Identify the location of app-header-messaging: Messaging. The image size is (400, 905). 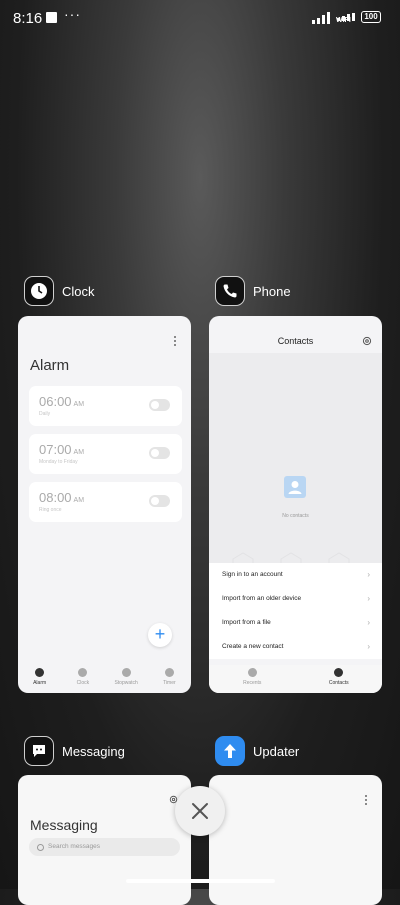
(89, 752).